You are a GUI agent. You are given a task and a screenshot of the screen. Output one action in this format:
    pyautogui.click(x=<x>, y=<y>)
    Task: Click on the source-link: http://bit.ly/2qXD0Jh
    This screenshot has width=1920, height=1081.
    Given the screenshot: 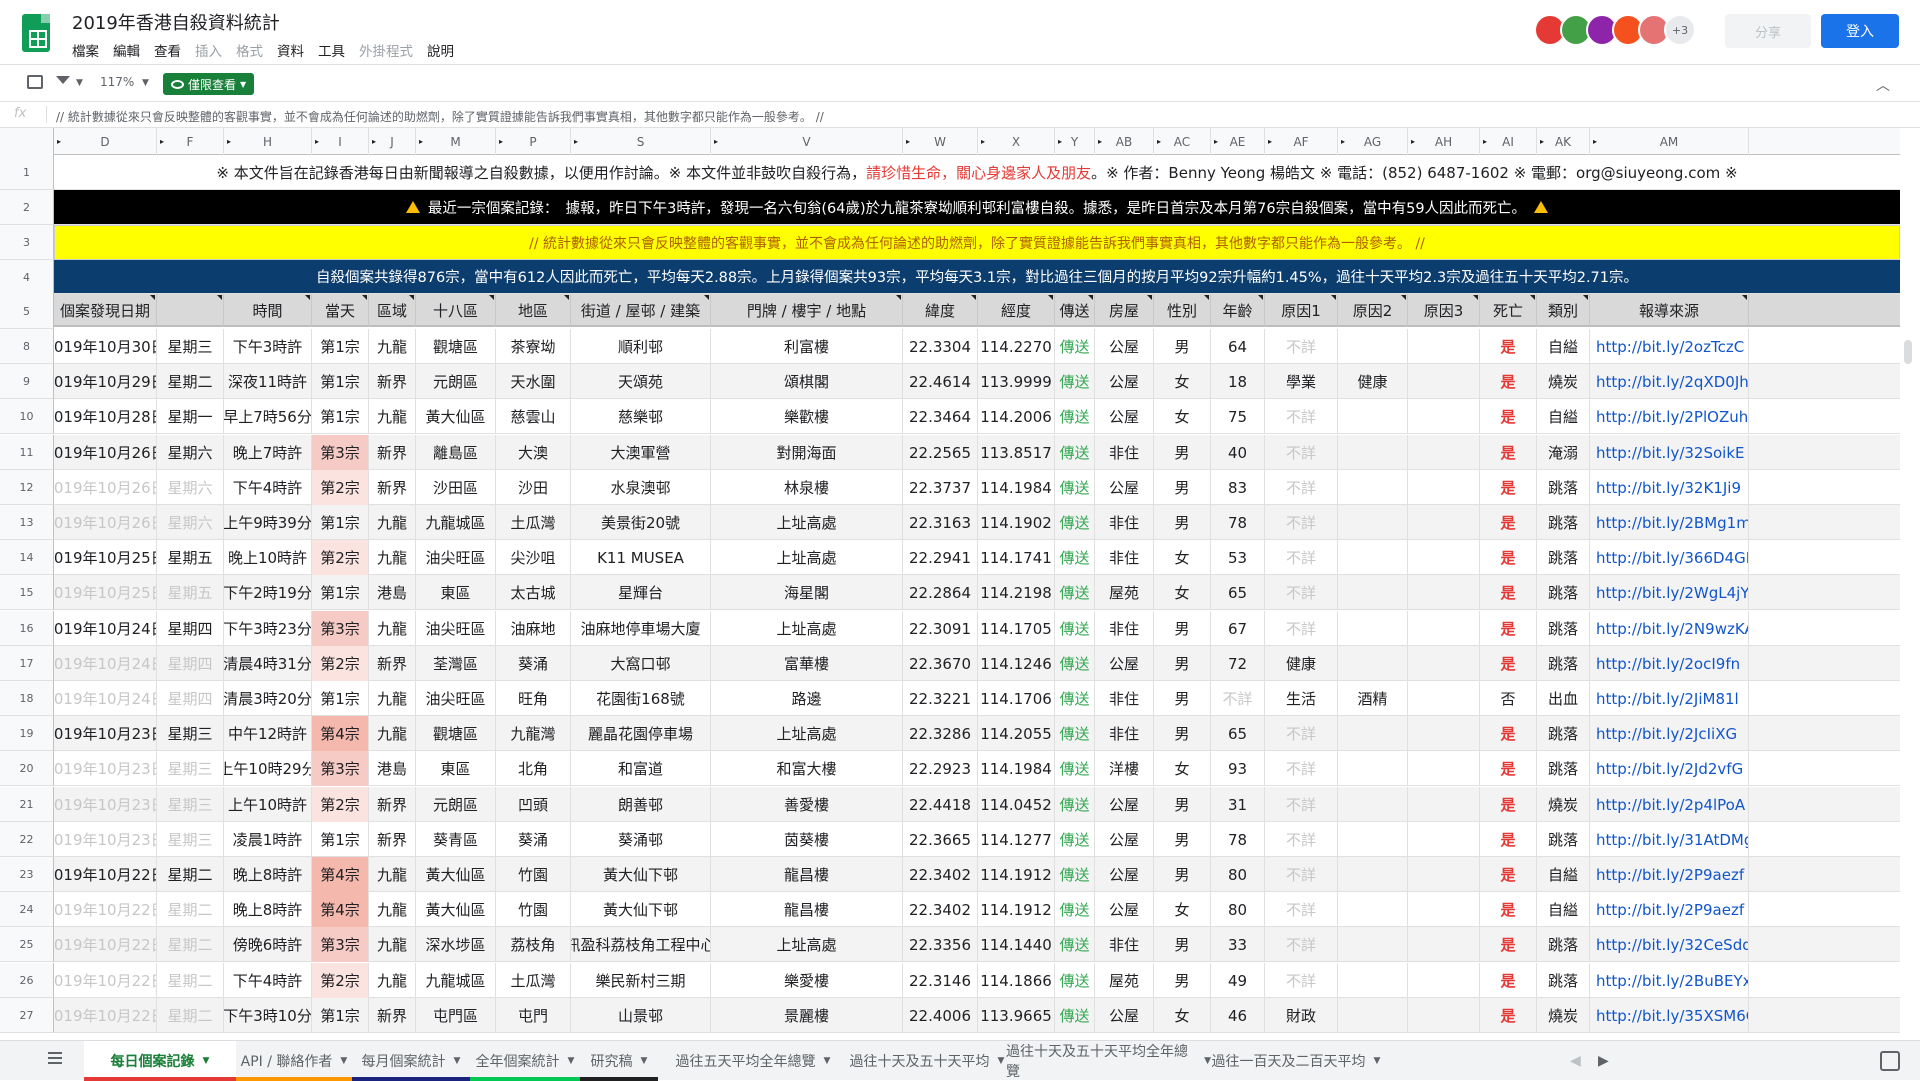 What is the action you would take?
    pyautogui.click(x=1669, y=381)
    